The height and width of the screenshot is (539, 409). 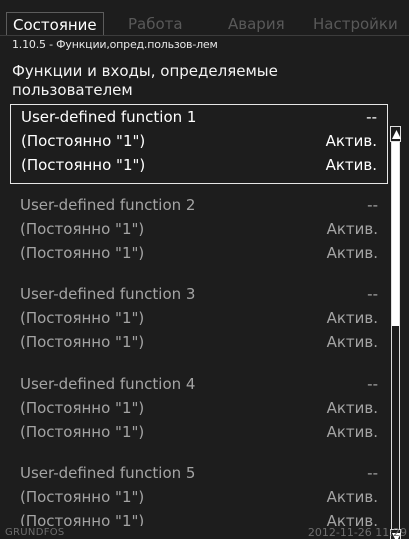 I want to click on function-header-row: User-defined function 3 --, so click(x=199, y=294).